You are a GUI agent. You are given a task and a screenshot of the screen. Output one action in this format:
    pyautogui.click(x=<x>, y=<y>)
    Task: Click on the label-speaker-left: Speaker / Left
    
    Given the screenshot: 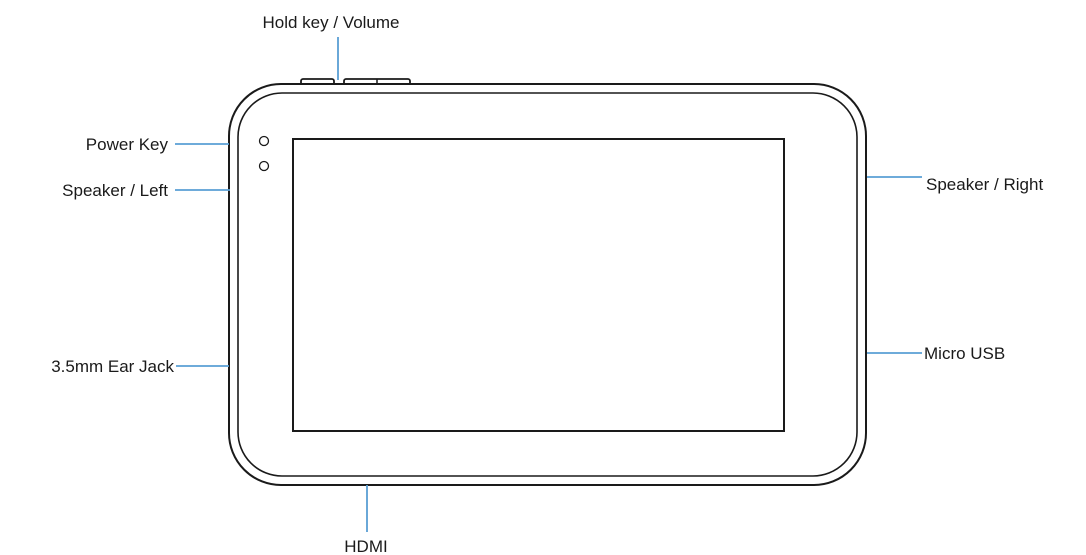 What is the action you would take?
    pyautogui.click(x=115, y=190)
    